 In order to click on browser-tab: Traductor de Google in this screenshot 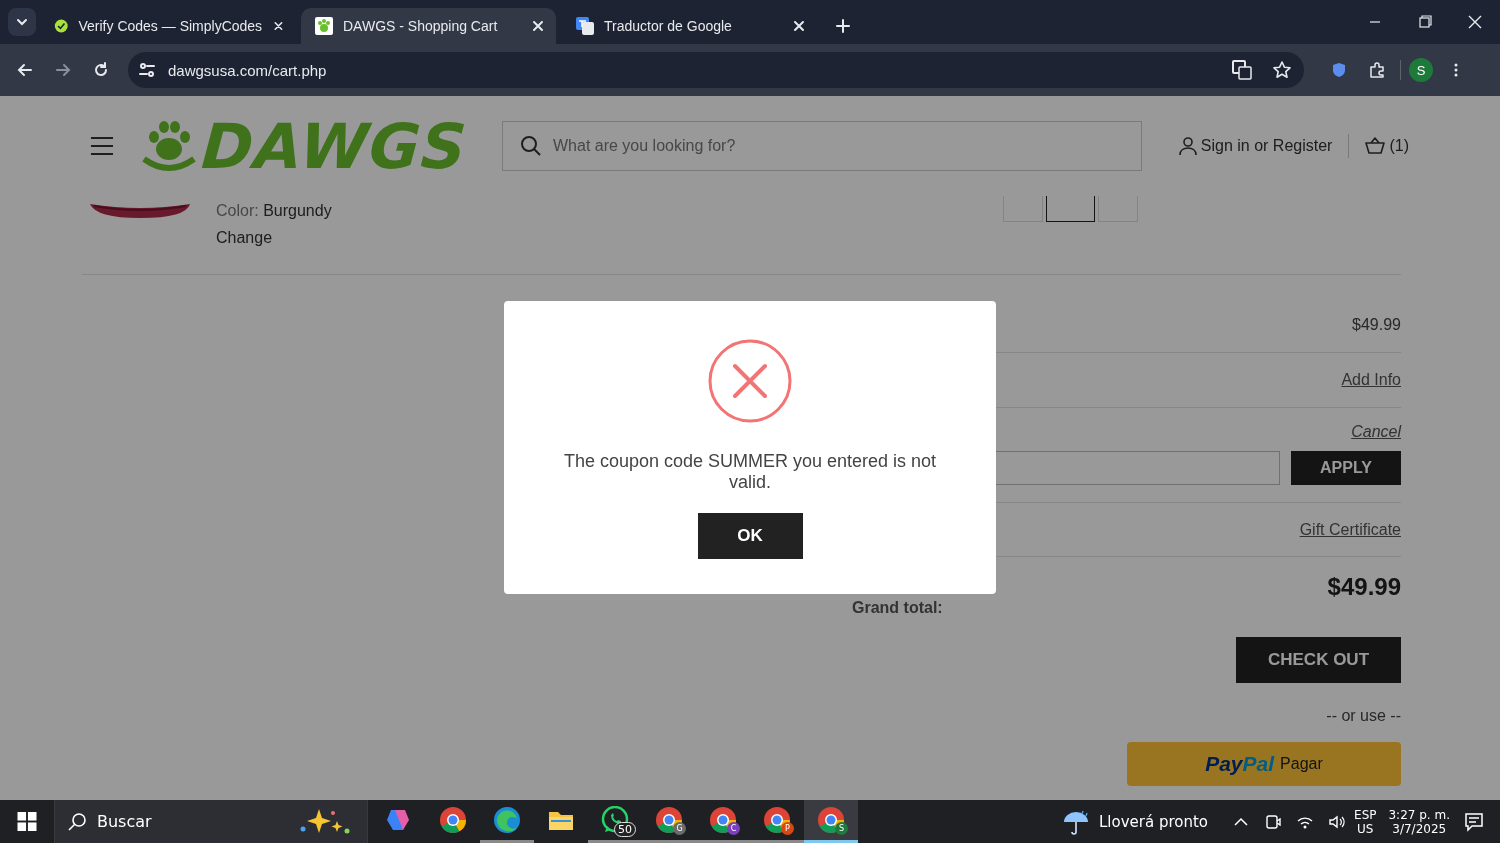, I will do `click(689, 26)`.